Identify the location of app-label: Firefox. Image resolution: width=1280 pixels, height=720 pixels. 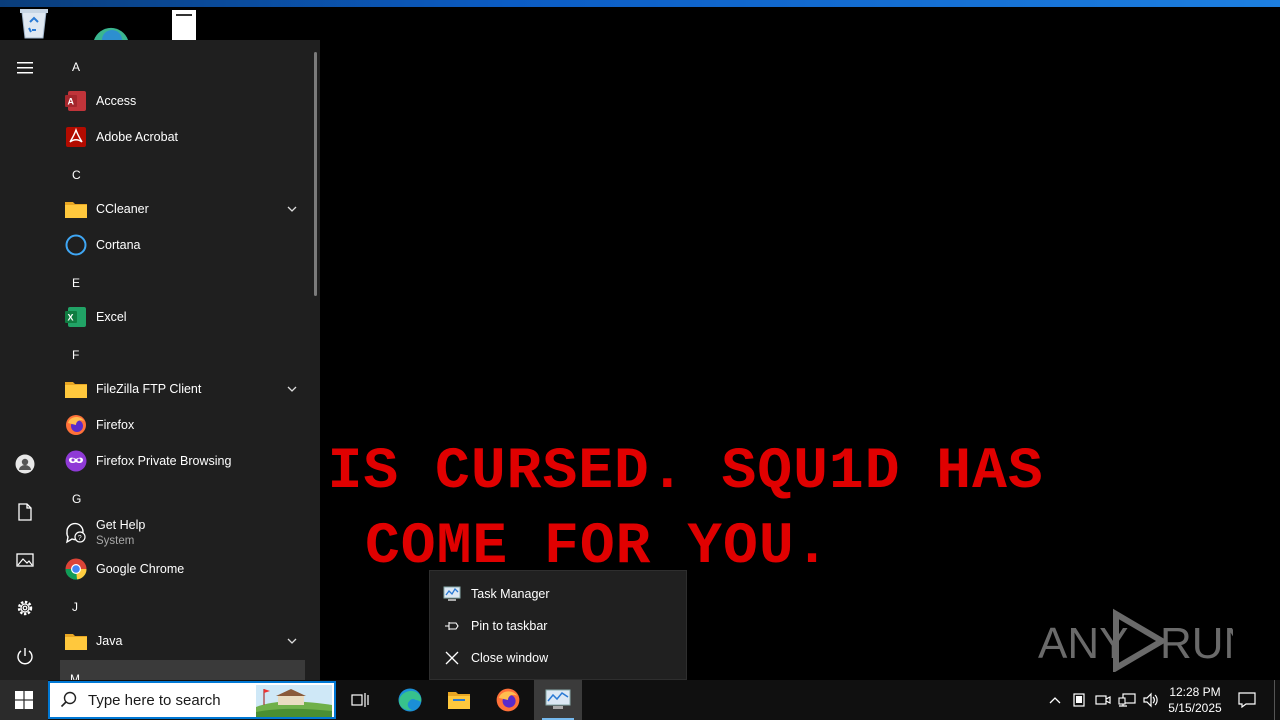
(115, 425).